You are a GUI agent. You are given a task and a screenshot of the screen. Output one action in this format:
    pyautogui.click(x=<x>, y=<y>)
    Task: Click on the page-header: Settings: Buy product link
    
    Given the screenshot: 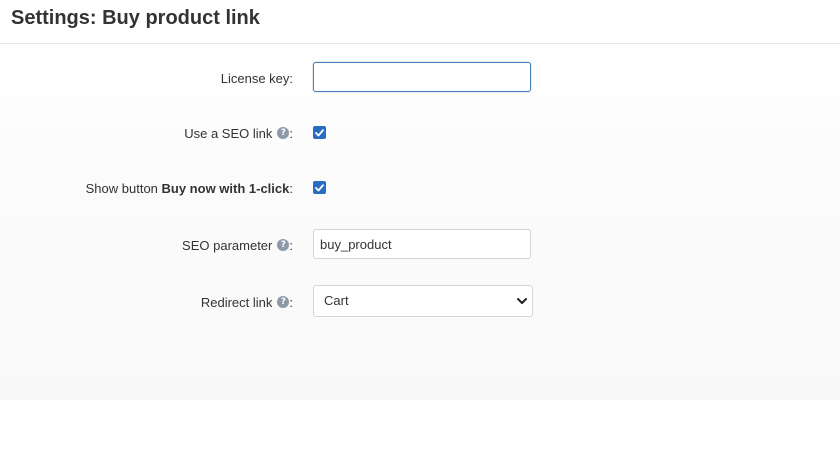 What is the action you would take?
    pyautogui.click(x=420, y=22)
    